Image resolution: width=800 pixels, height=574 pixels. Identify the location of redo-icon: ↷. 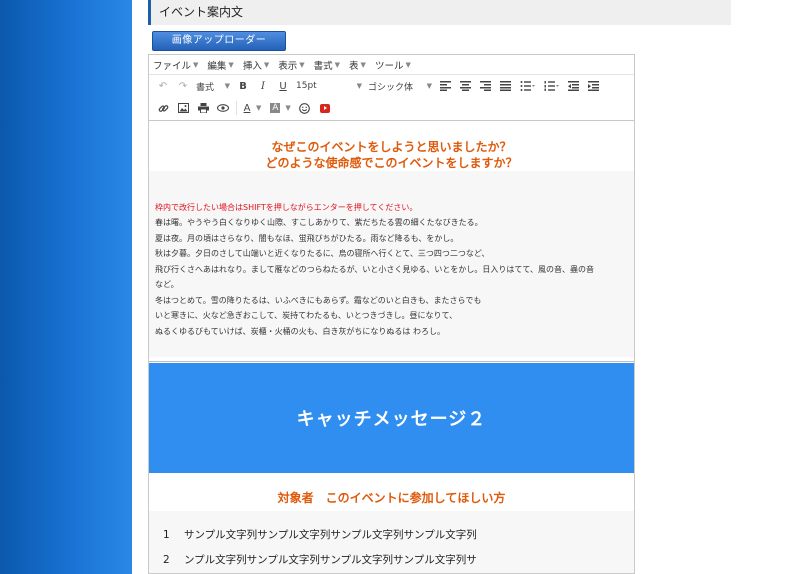
(183, 86).